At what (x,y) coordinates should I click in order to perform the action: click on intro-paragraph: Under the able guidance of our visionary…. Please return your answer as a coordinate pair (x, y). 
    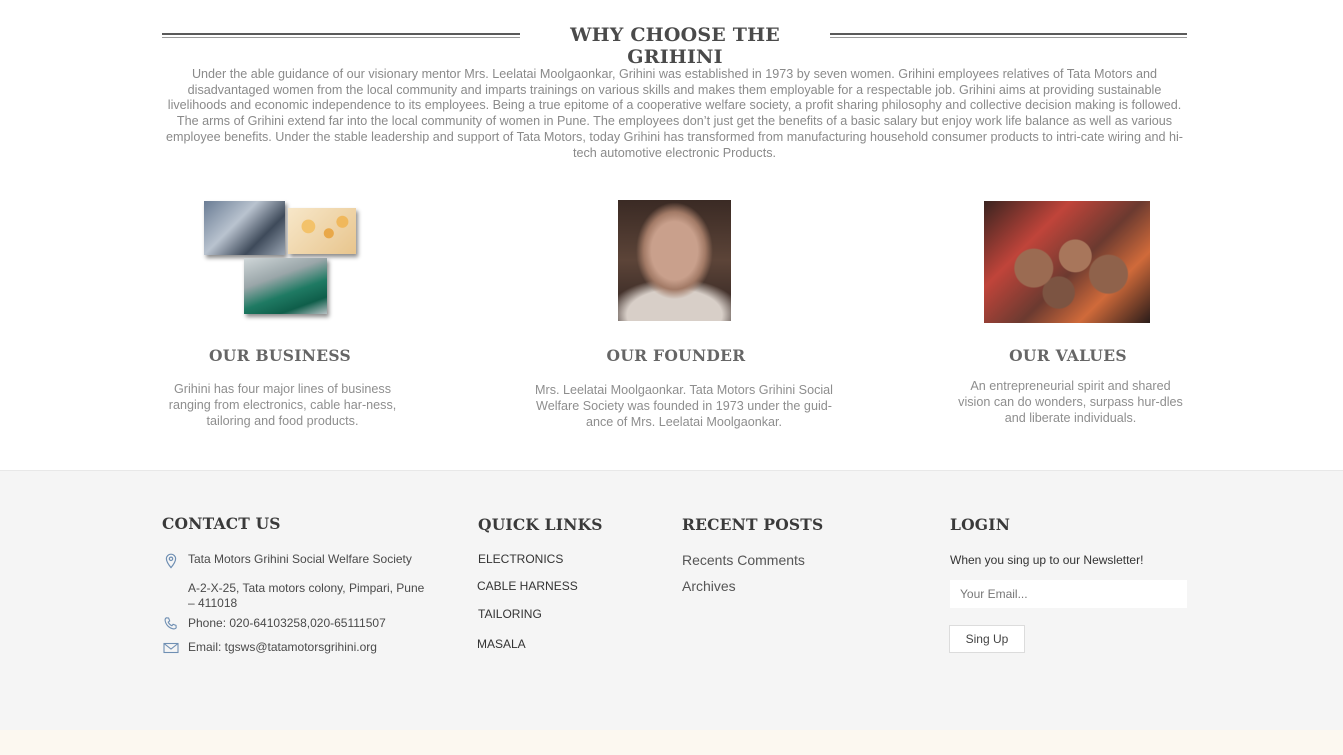
    Looking at the image, I should click on (674, 113).